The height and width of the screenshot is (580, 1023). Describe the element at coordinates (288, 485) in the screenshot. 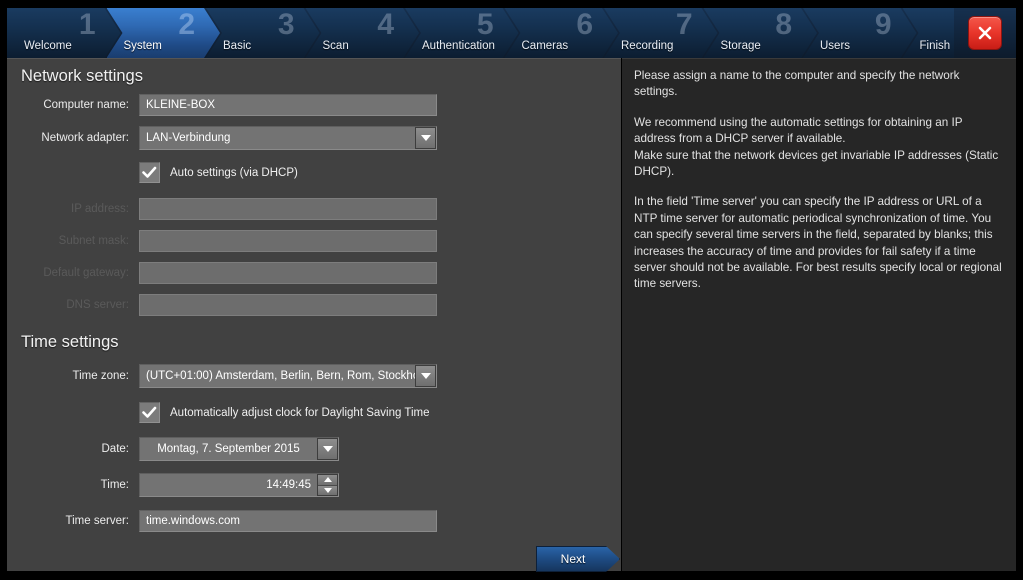

I see `time-value: 14:49:45` at that location.